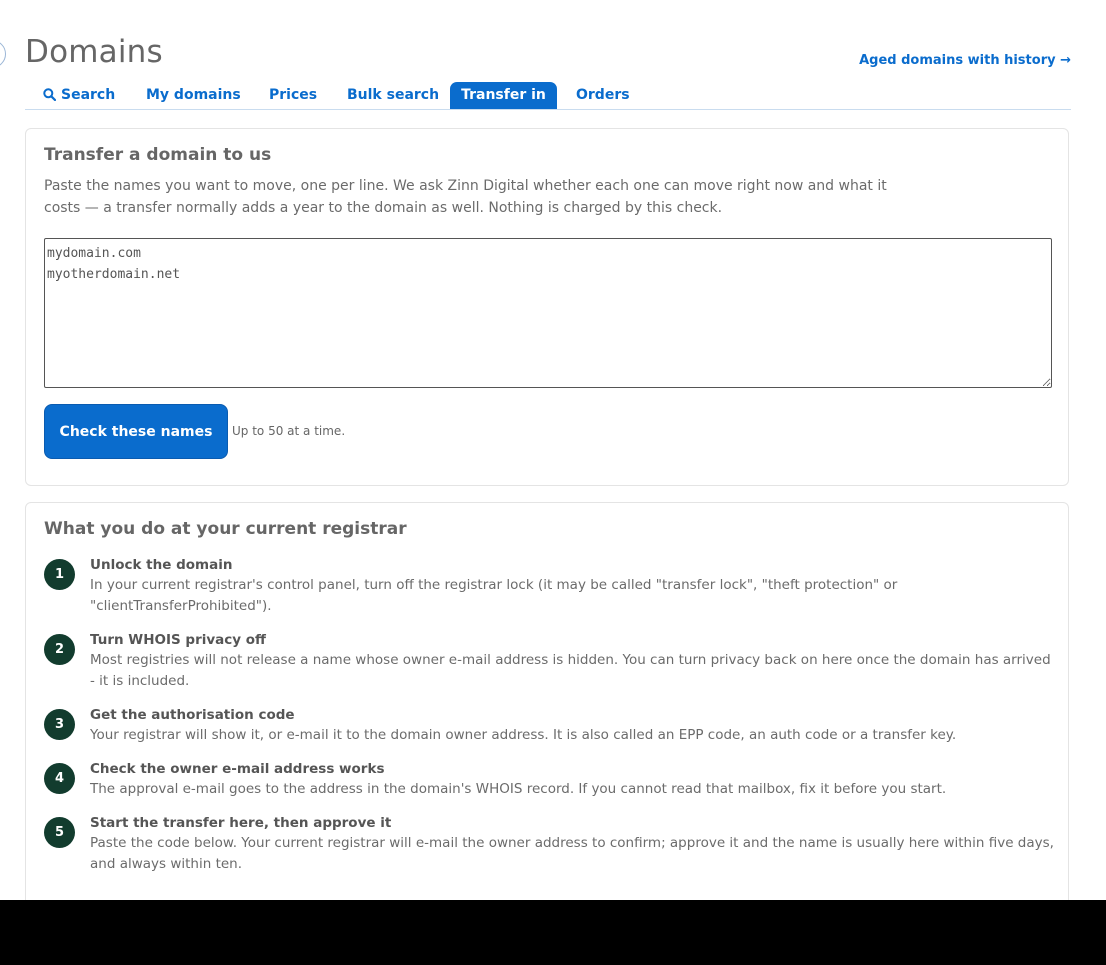 This screenshot has width=1106, height=965. What do you see at coordinates (237, 769) in the screenshot?
I see `step-title: Check the owner e-mail address works` at bounding box center [237, 769].